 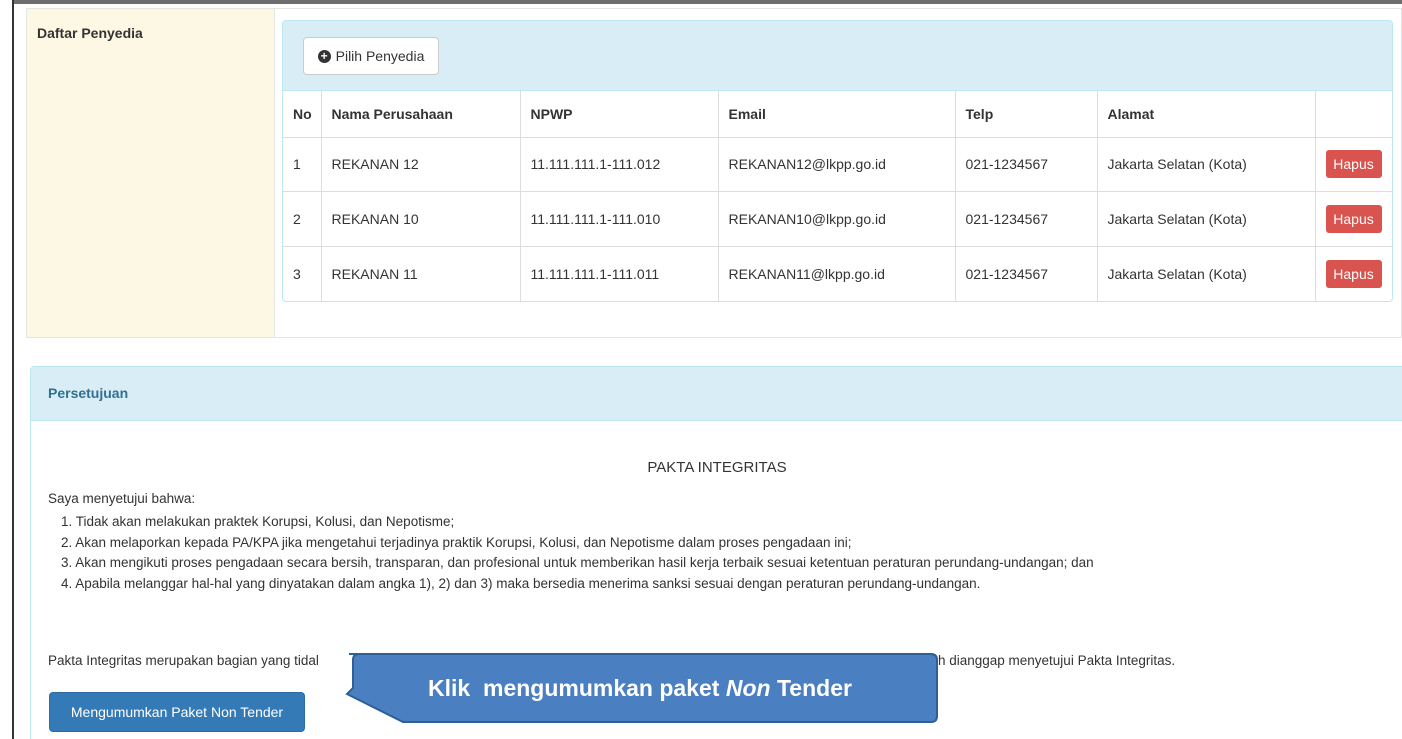 What do you see at coordinates (7, 369) in the screenshot?
I see `window-frame-left` at bounding box center [7, 369].